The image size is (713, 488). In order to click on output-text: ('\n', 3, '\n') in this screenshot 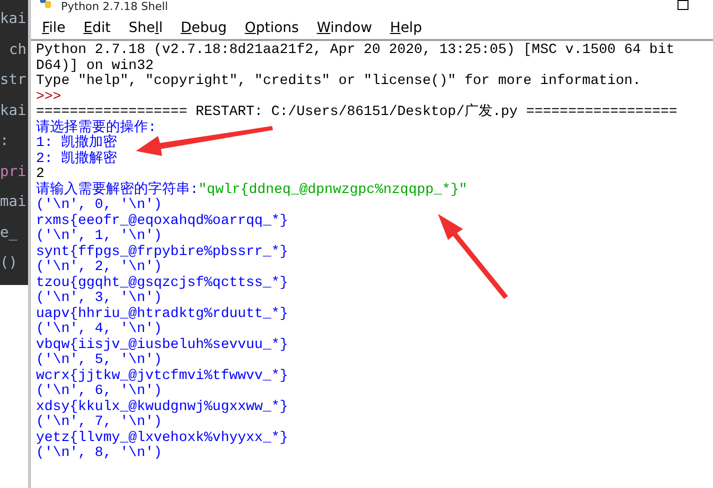, I will do `click(99, 298)`.